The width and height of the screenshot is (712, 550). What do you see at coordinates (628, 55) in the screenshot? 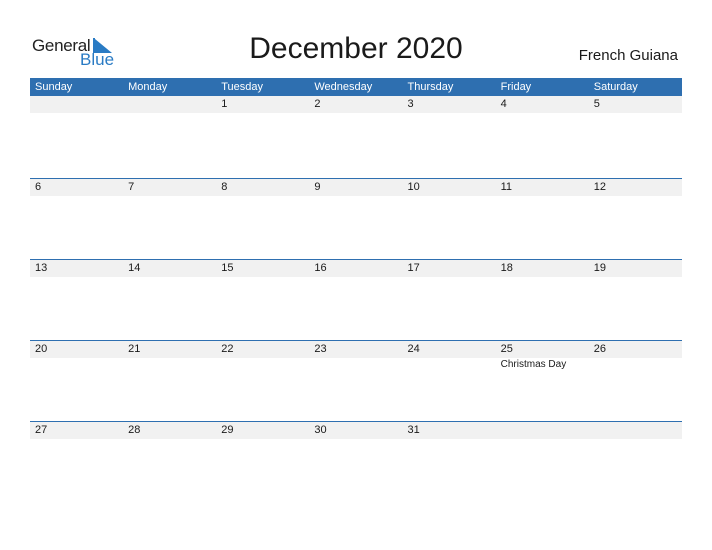
I see `country-label: French Guiana` at bounding box center [628, 55].